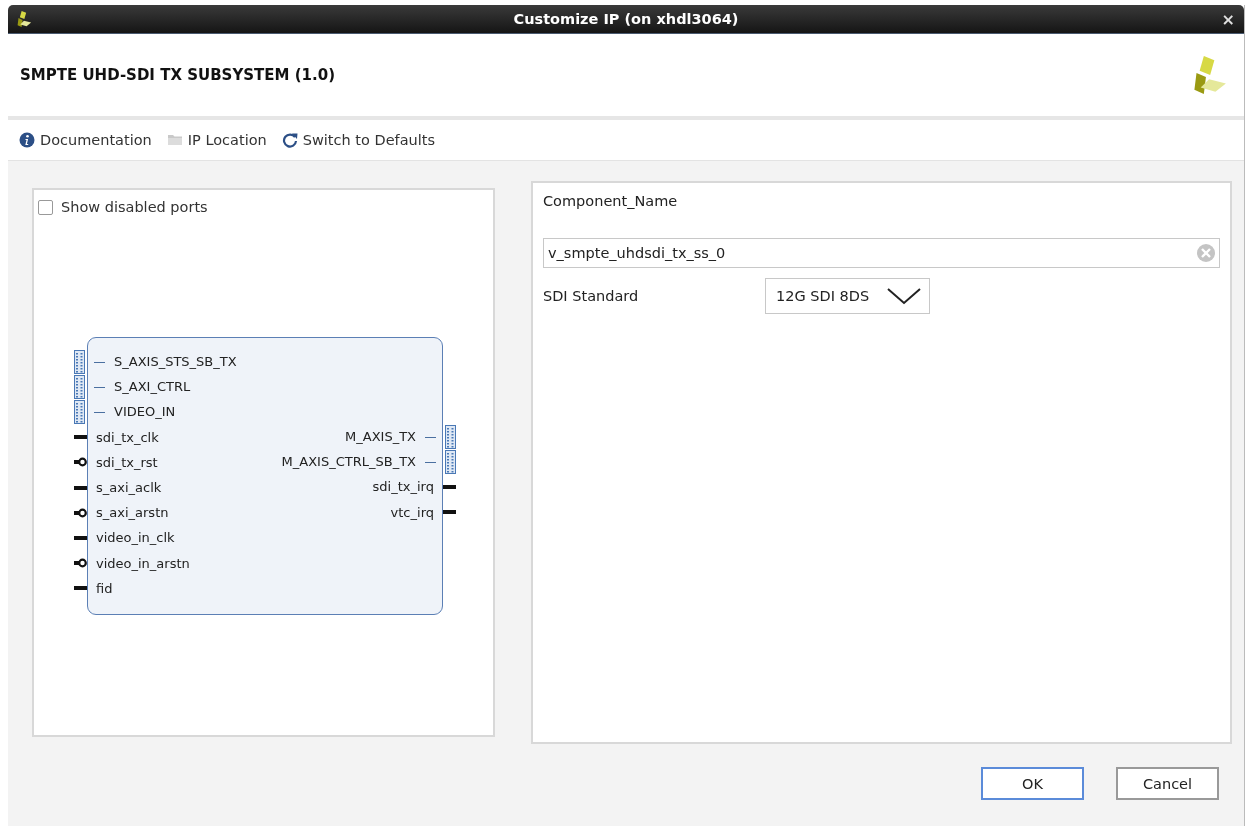  What do you see at coordinates (177, 75) in the screenshot?
I see `ip-title: SMPTE UHD-SDI TX SUBSYSTEM (1.0)` at bounding box center [177, 75].